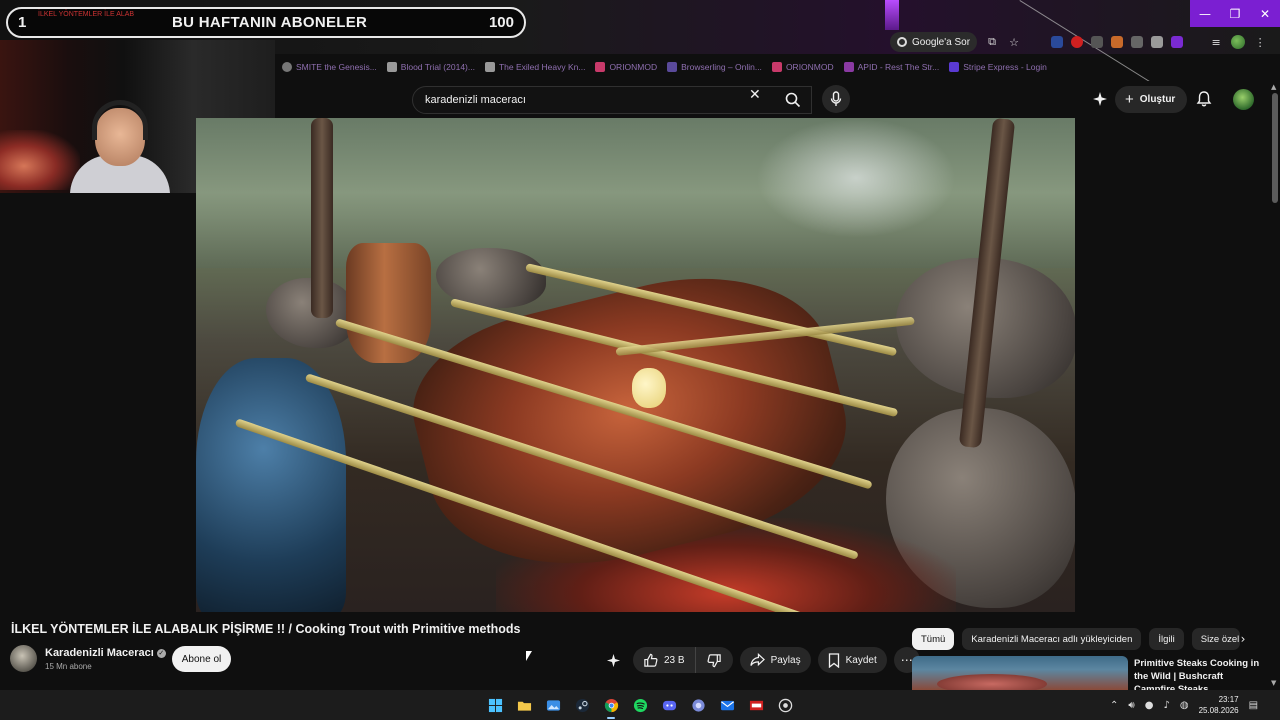  What do you see at coordinates (611, 706) in the screenshot?
I see `chrome-app` at bounding box center [611, 706].